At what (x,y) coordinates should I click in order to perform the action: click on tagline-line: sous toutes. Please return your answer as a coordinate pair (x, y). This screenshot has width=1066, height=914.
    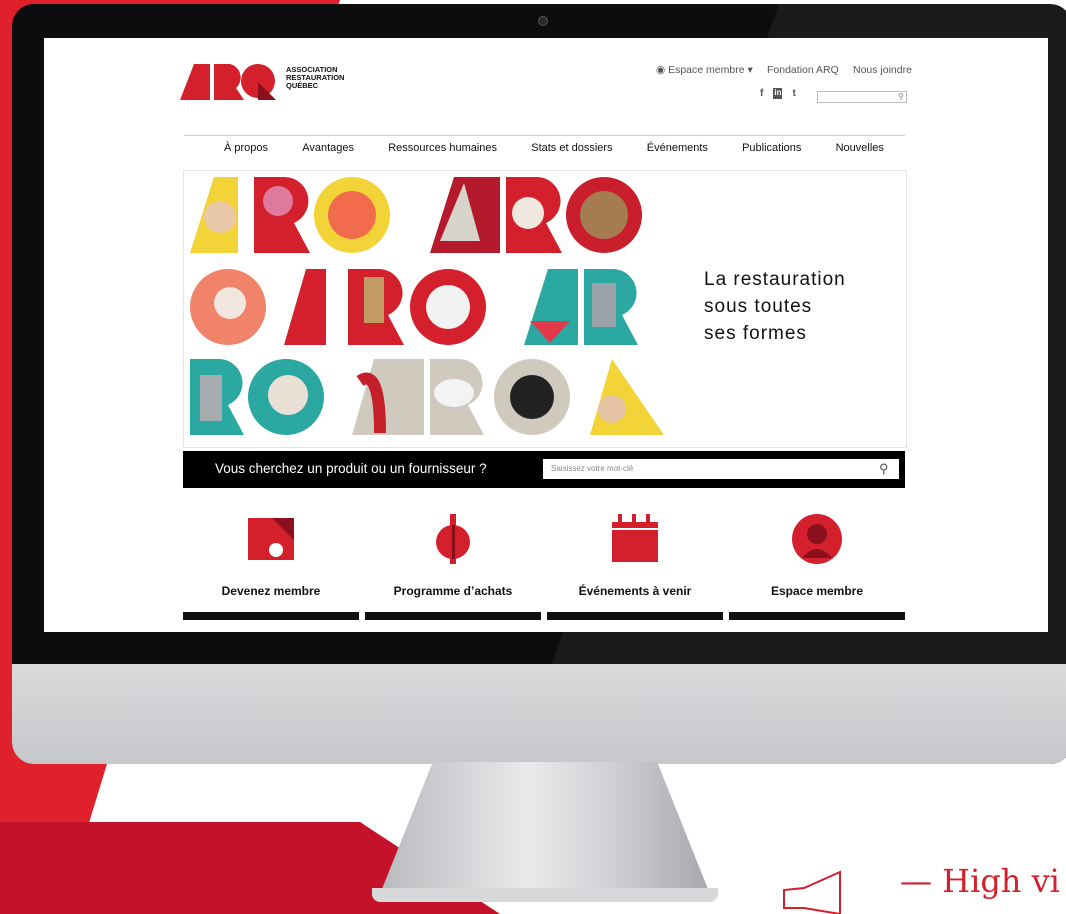
    Looking at the image, I should click on (758, 306).